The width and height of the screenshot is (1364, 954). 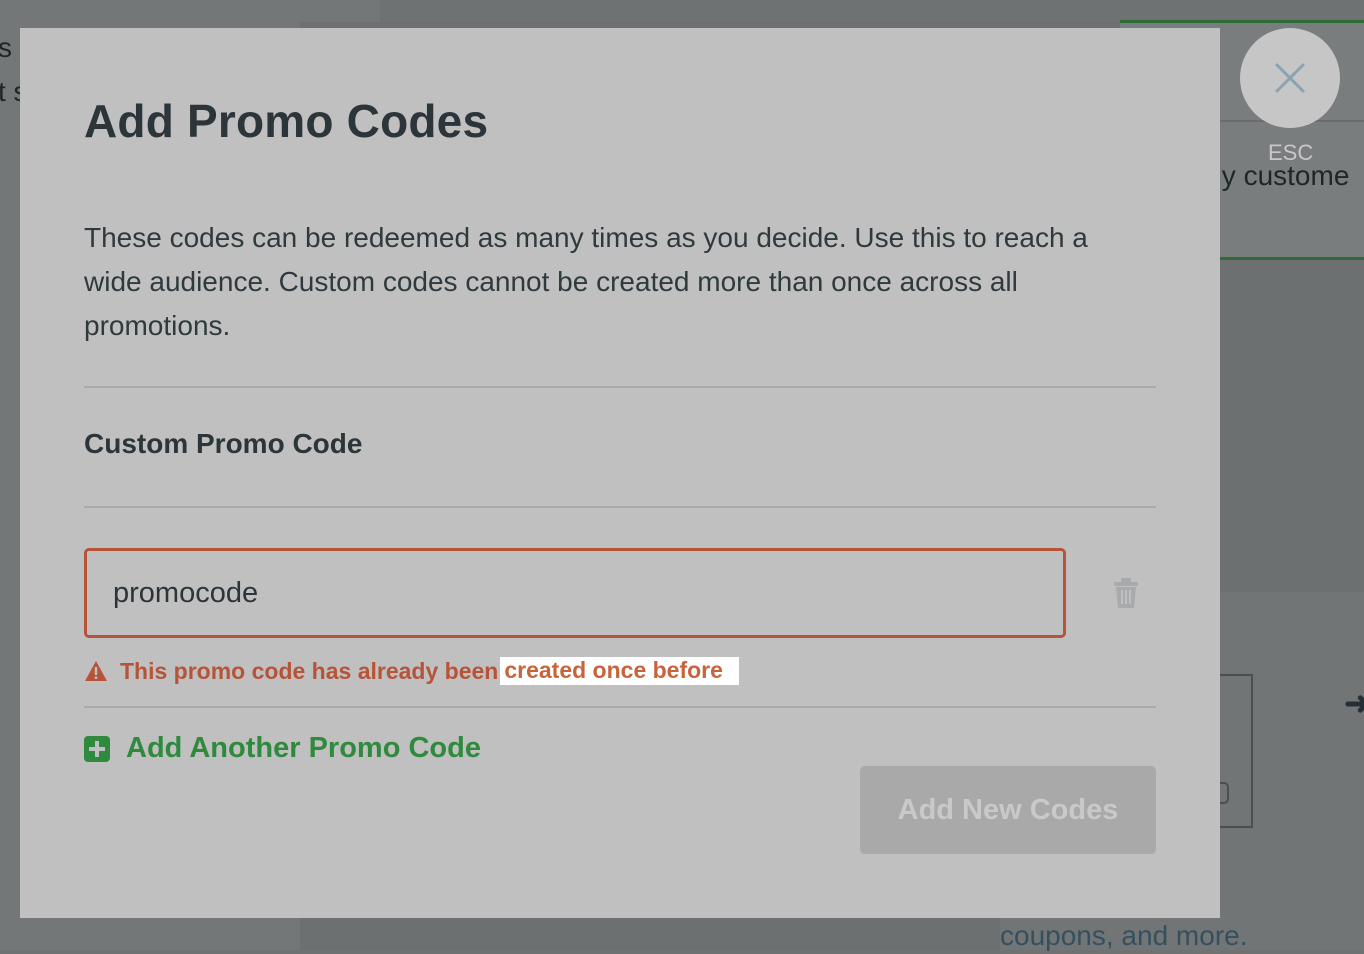 What do you see at coordinates (303, 748) in the screenshot?
I see `add-another-code-label: Add Another Promo Code` at bounding box center [303, 748].